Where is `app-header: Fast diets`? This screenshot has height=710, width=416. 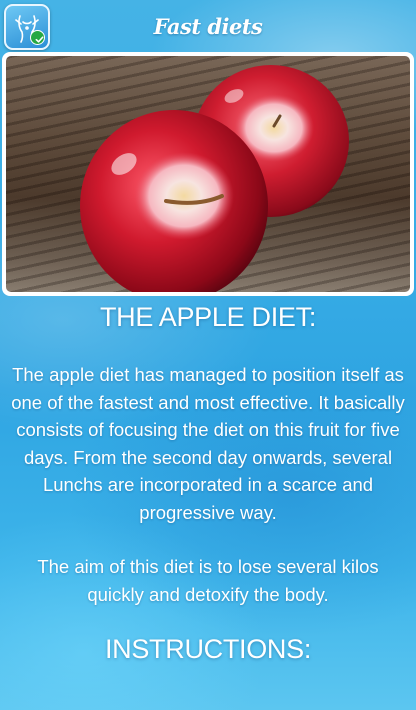
app-header: Fast diets is located at coordinates (208, 26).